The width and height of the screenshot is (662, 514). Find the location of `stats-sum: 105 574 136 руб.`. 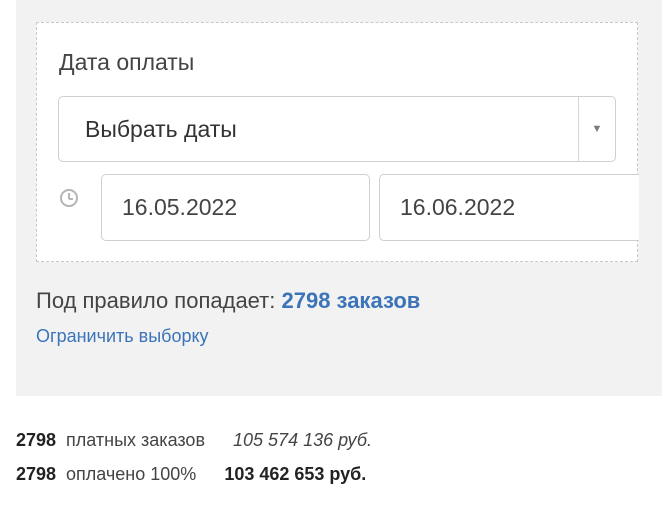

stats-sum: 105 574 136 руб. is located at coordinates (303, 440).